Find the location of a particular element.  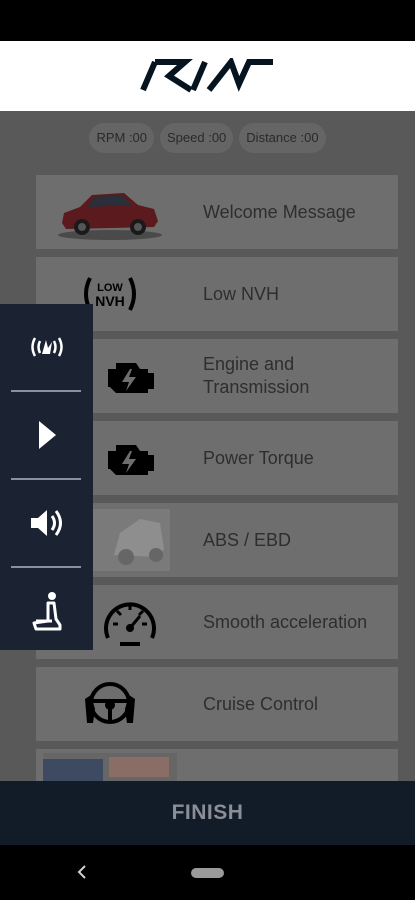

feature-label: Engine and Transmission is located at coordinates (256, 375).